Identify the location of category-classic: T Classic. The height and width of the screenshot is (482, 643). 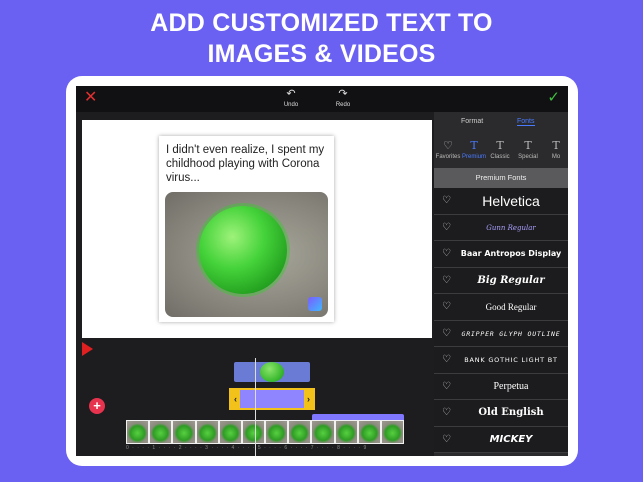
(500, 150).